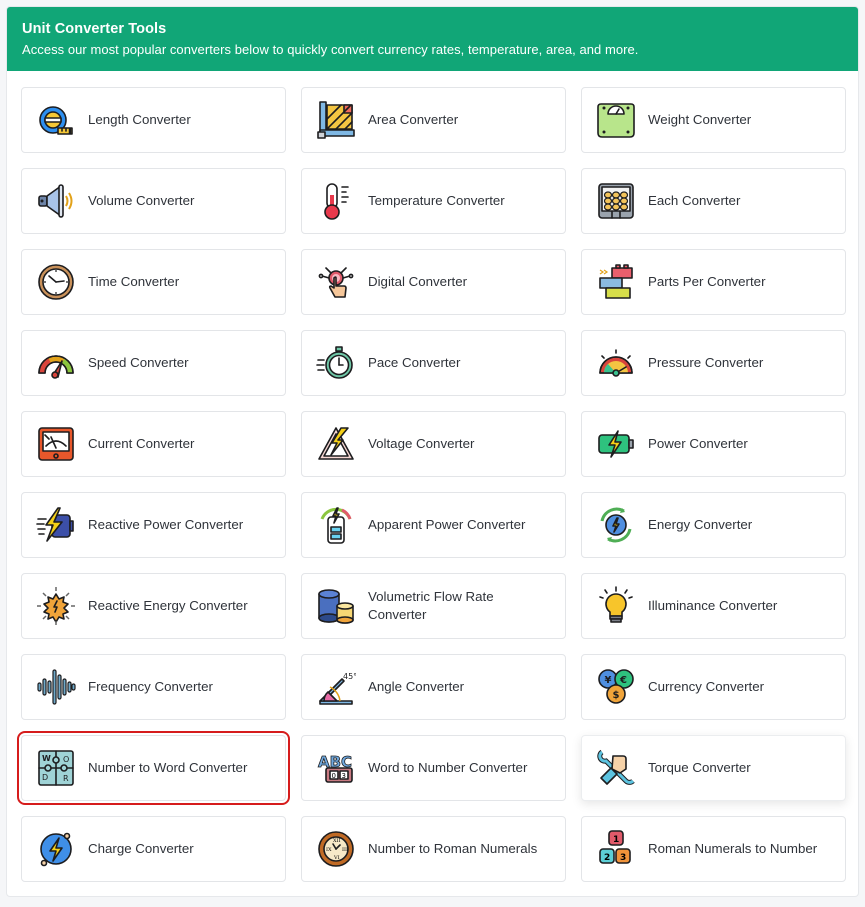  What do you see at coordinates (46, 758) in the screenshot?
I see `svg-text: W` at bounding box center [46, 758].